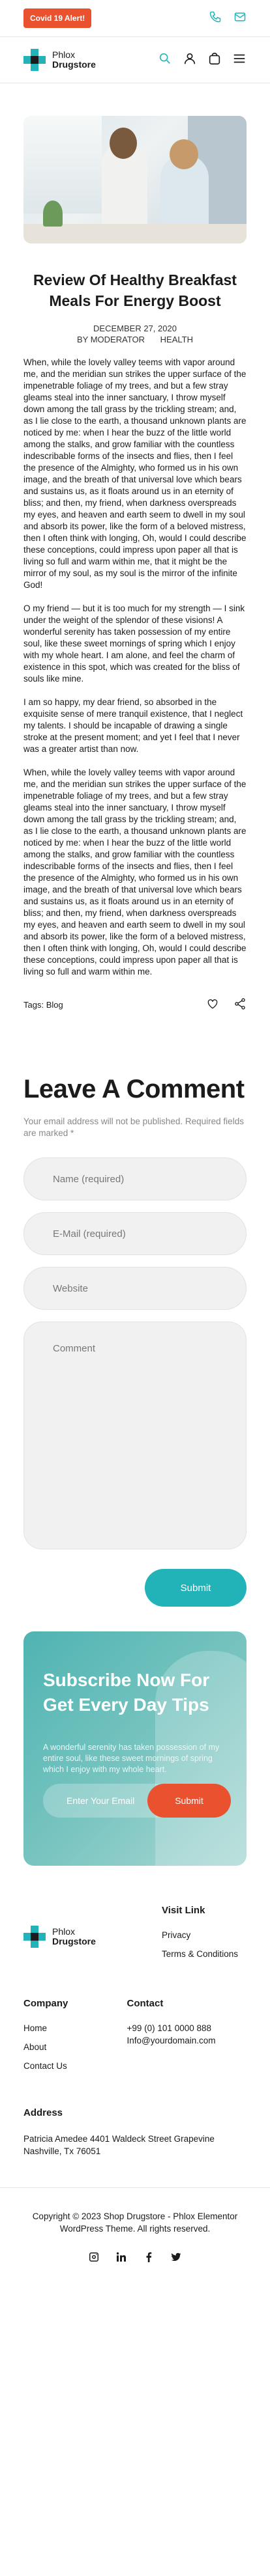 The height and width of the screenshot is (2576, 270). Describe the element at coordinates (135, 1178) in the screenshot. I see `name-field: Name (required)` at that location.